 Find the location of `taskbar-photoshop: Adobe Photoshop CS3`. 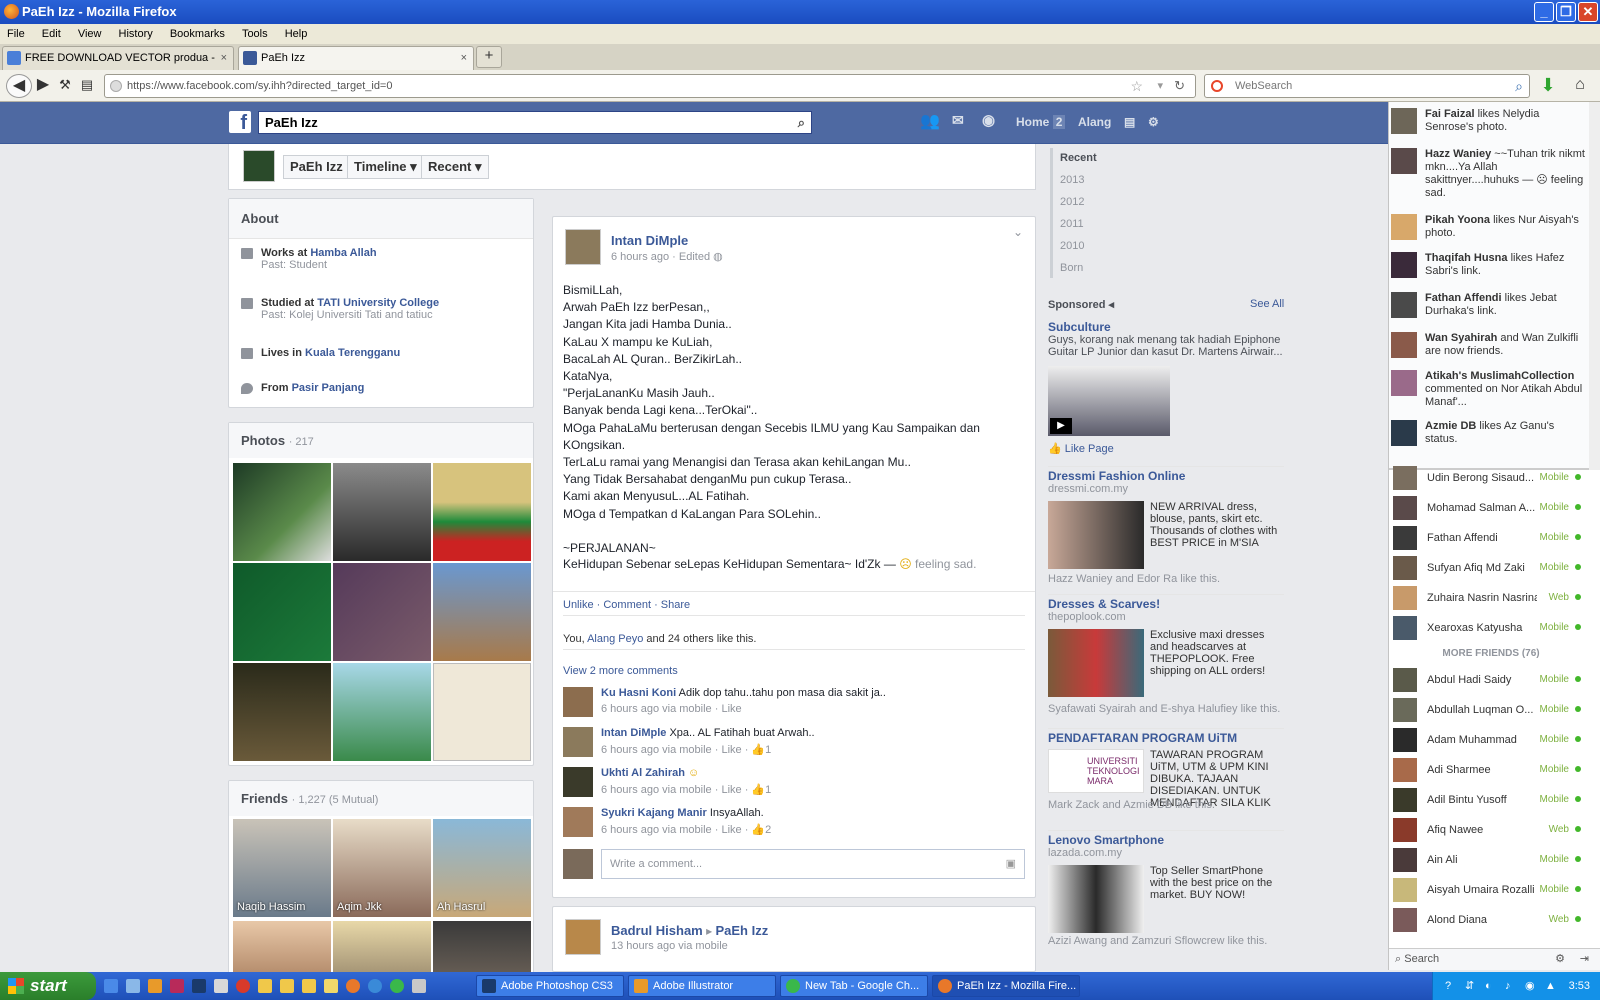

taskbar-photoshop: Adobe Photoshop CS3 is located at coordinates (550, 986).